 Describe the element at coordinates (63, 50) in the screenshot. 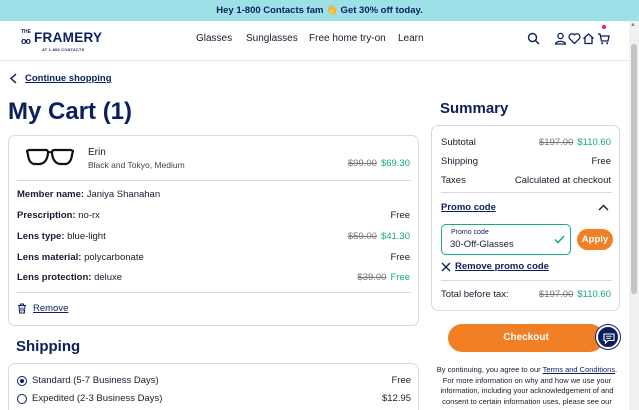

I see `logo-subtitle: AT 1-800 CONTACTS` at that location.